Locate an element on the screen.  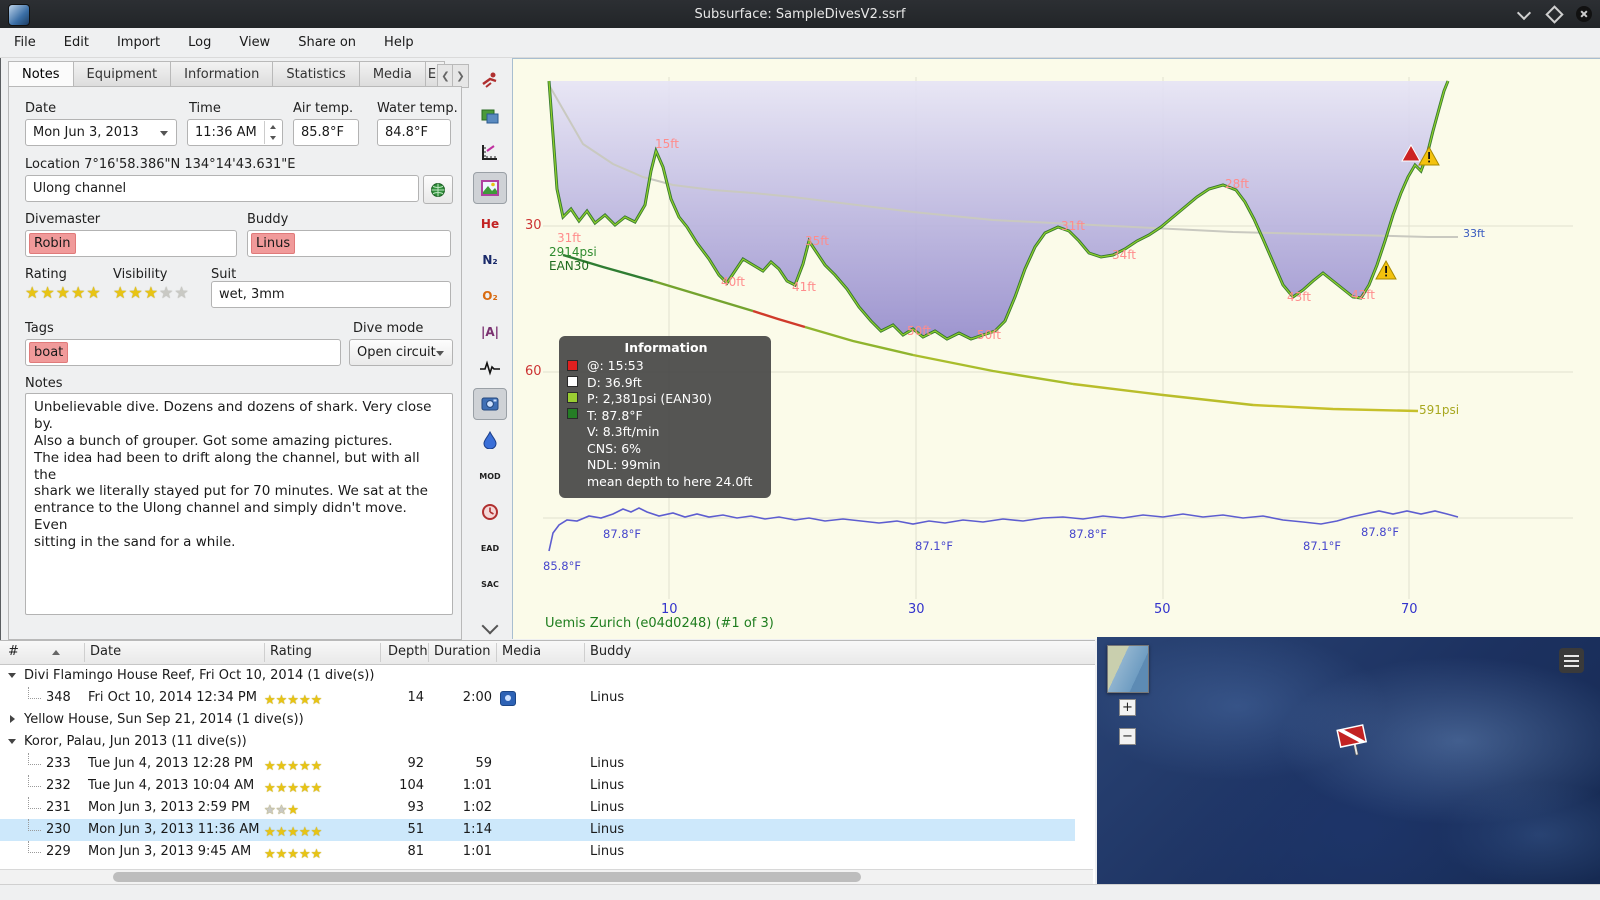
ndl-tts-icon is located at coordinates (490, 512).